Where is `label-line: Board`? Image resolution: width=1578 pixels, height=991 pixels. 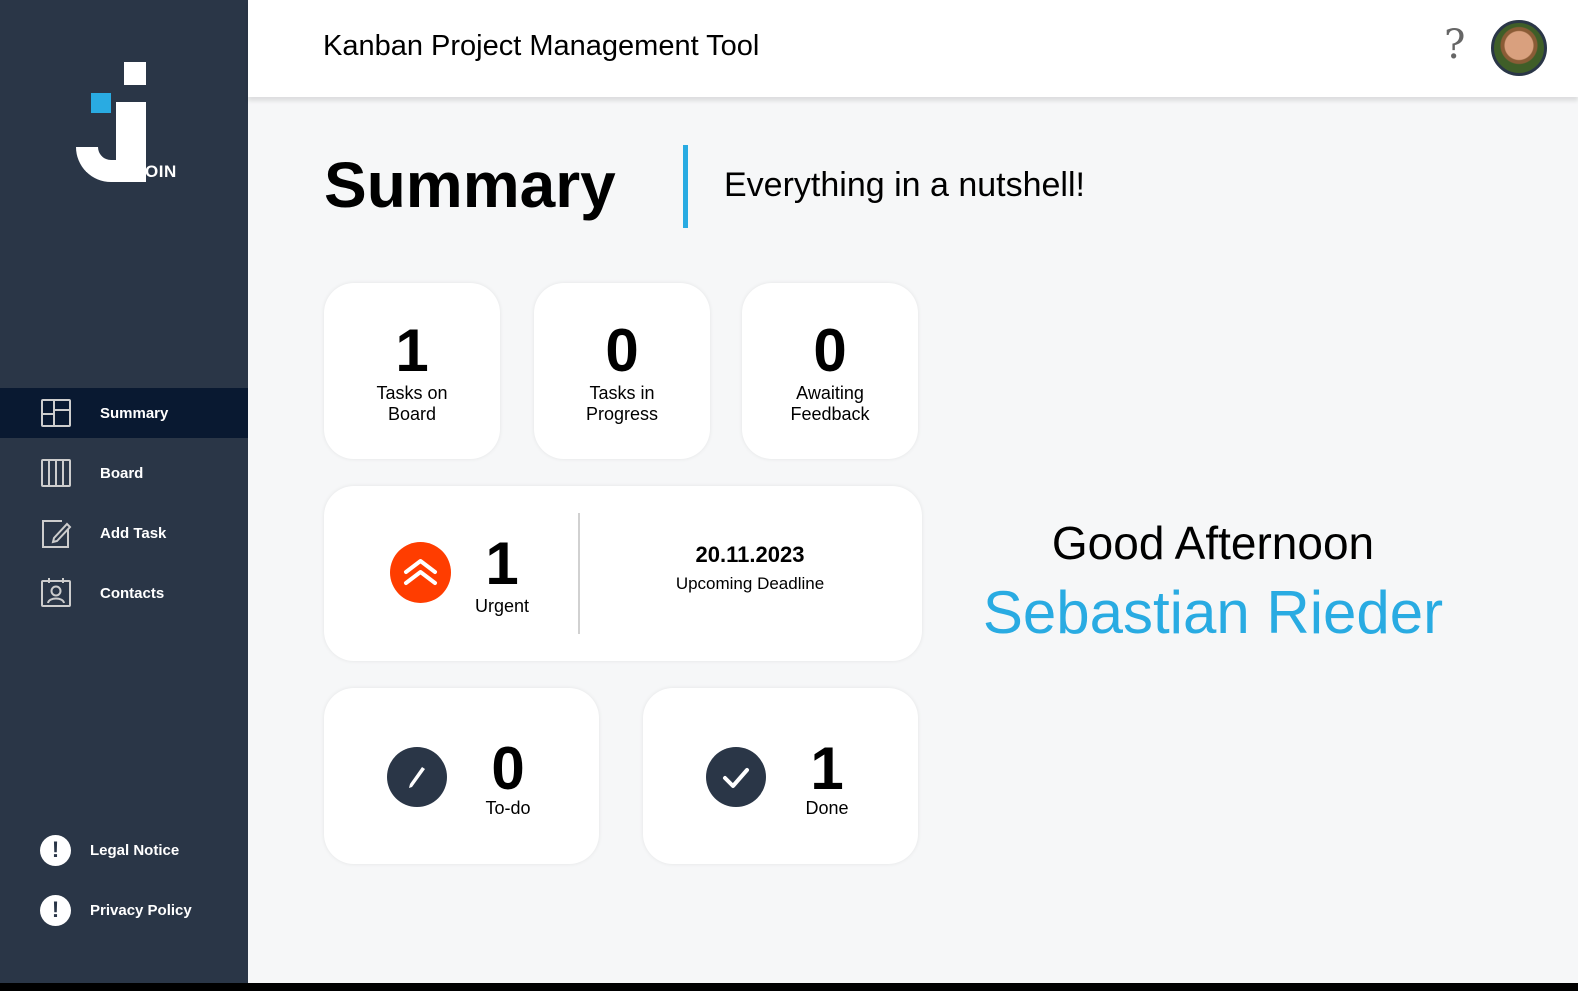
label-line: Board is located at coordinates (412, 414).